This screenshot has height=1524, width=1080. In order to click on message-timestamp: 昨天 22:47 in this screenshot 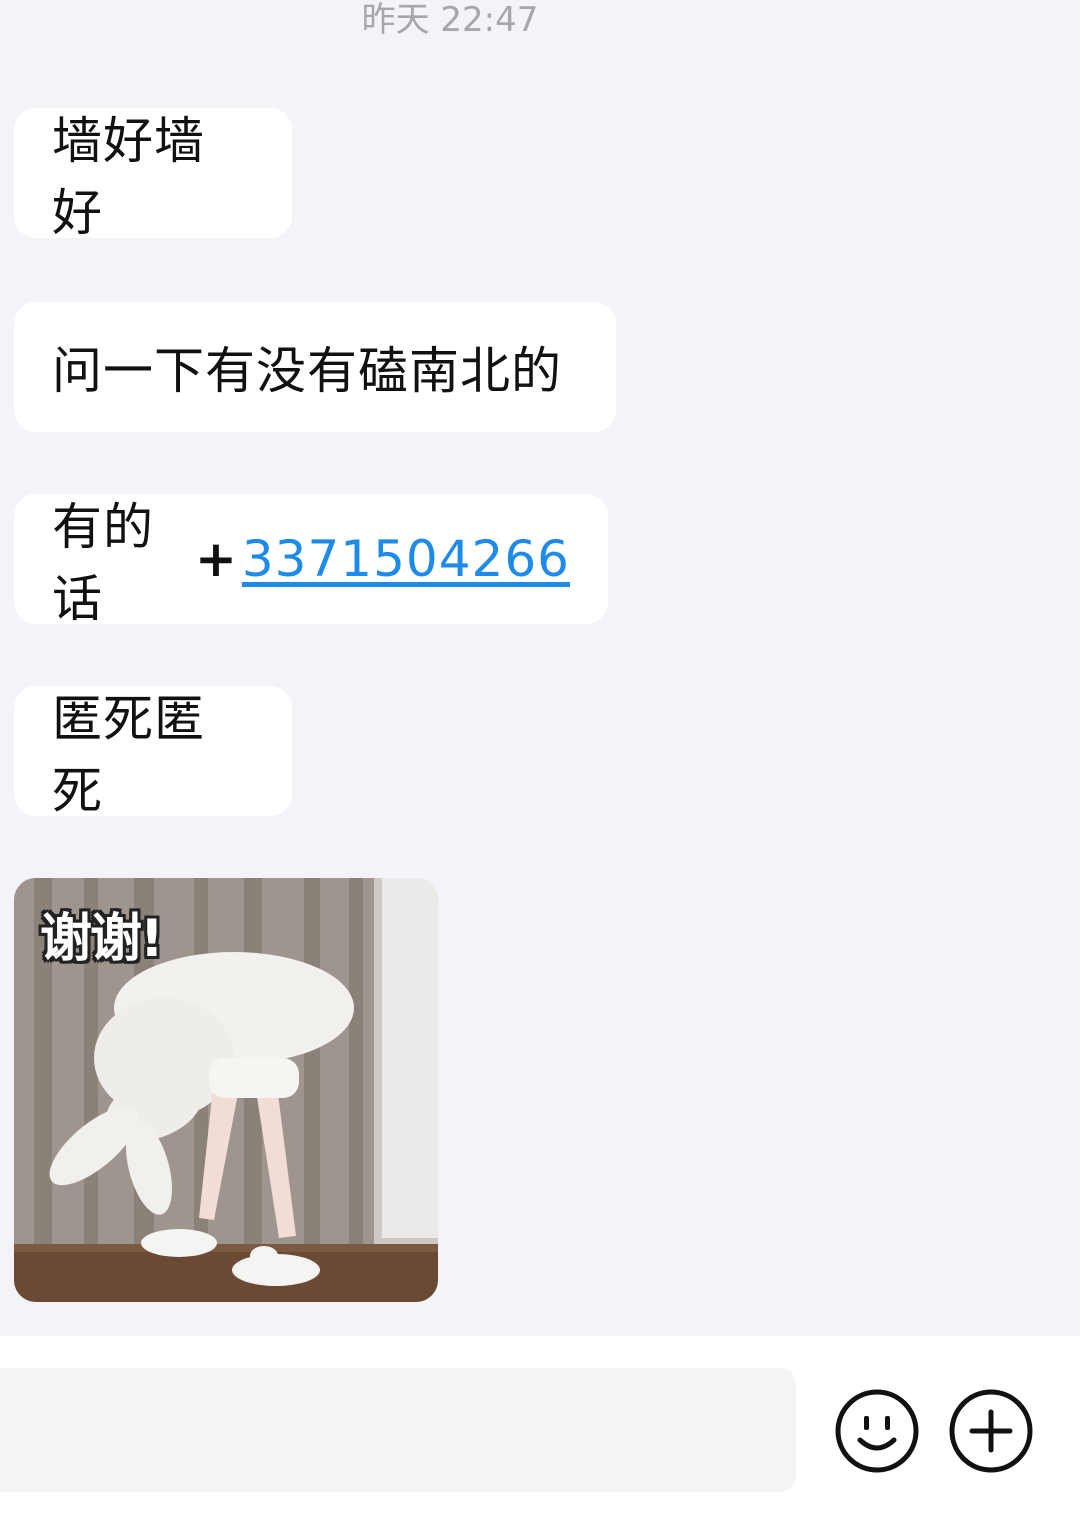, I will do `click(450, 20)`.